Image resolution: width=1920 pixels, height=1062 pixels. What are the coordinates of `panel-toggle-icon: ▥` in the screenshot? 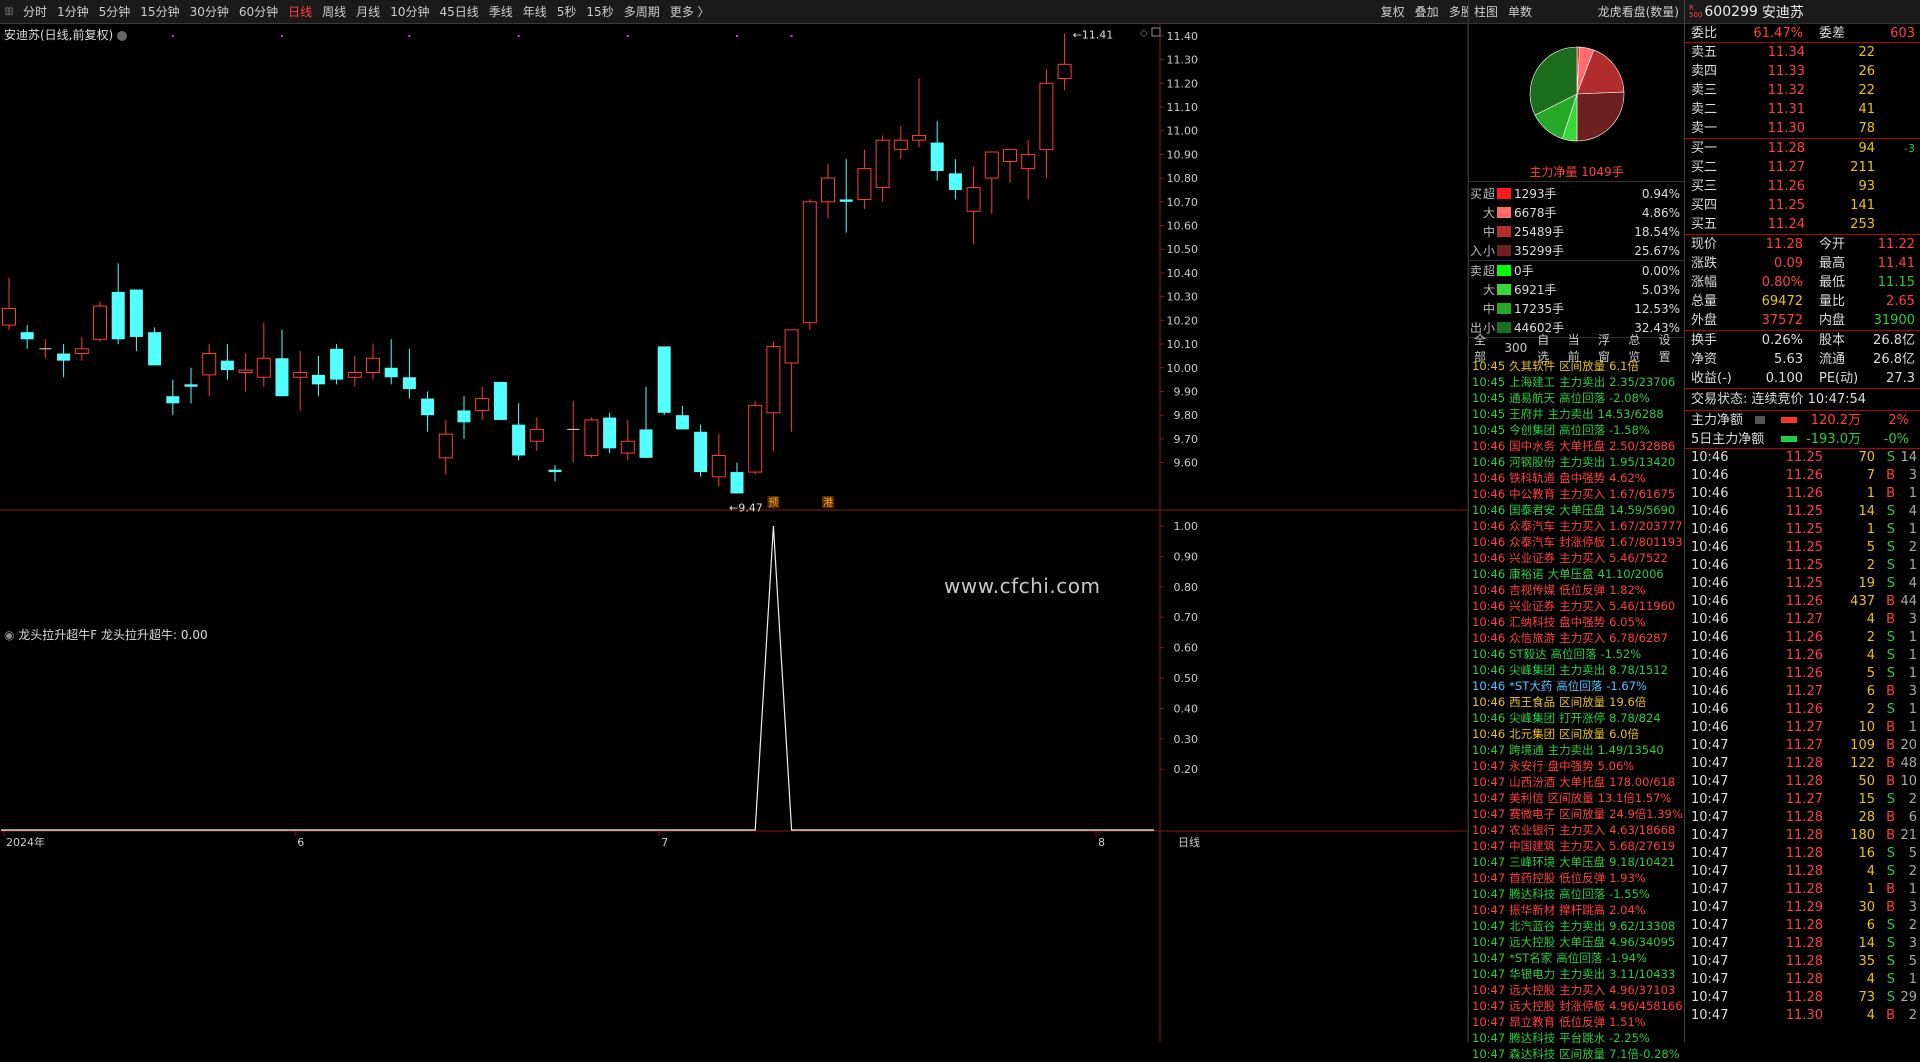 It's located at (9, 11).